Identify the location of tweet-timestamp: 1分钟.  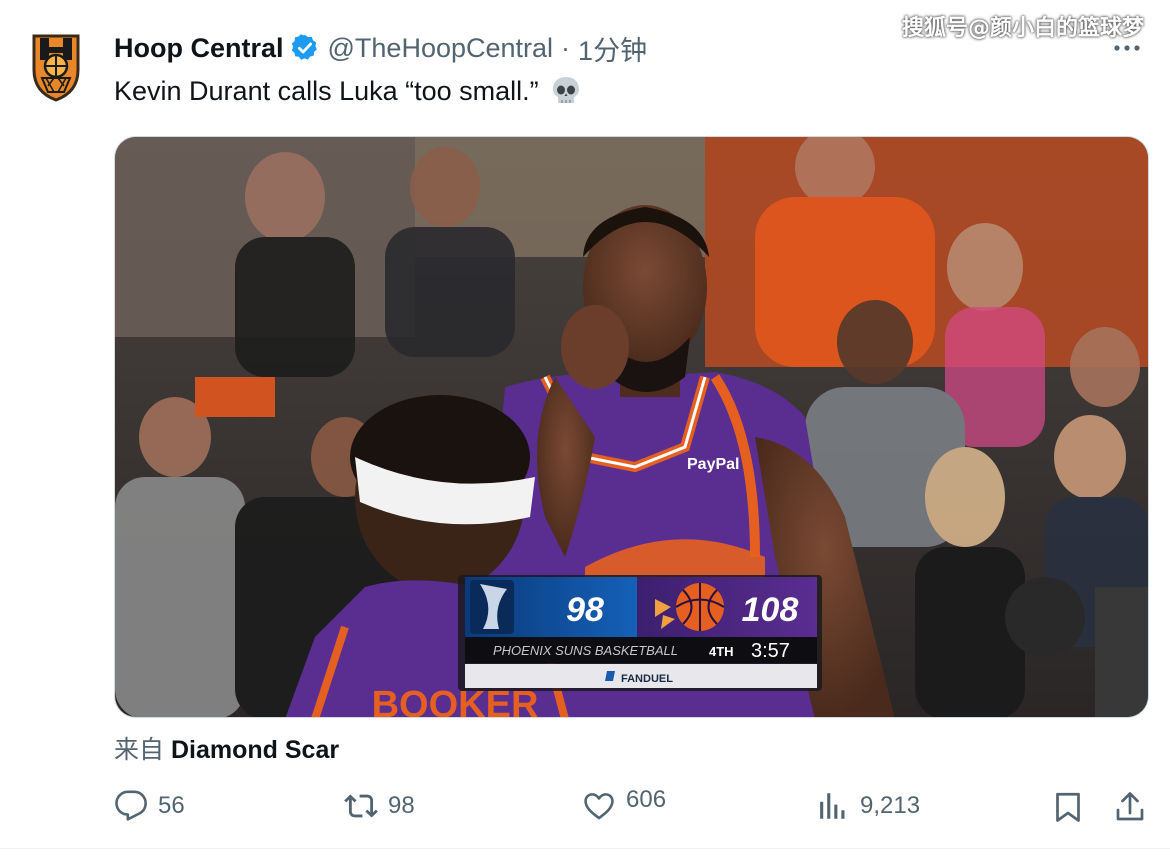
(612, 48).